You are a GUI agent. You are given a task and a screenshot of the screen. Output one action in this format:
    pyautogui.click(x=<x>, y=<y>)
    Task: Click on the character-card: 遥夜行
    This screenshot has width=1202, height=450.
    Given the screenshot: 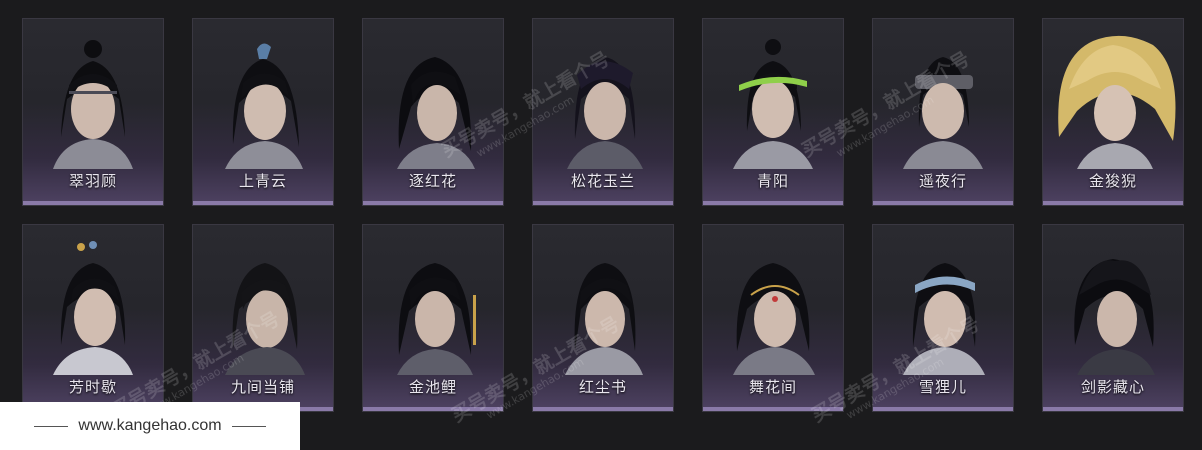 What is the action you would take?
    pyautogui.click(x=943, y=112)
    